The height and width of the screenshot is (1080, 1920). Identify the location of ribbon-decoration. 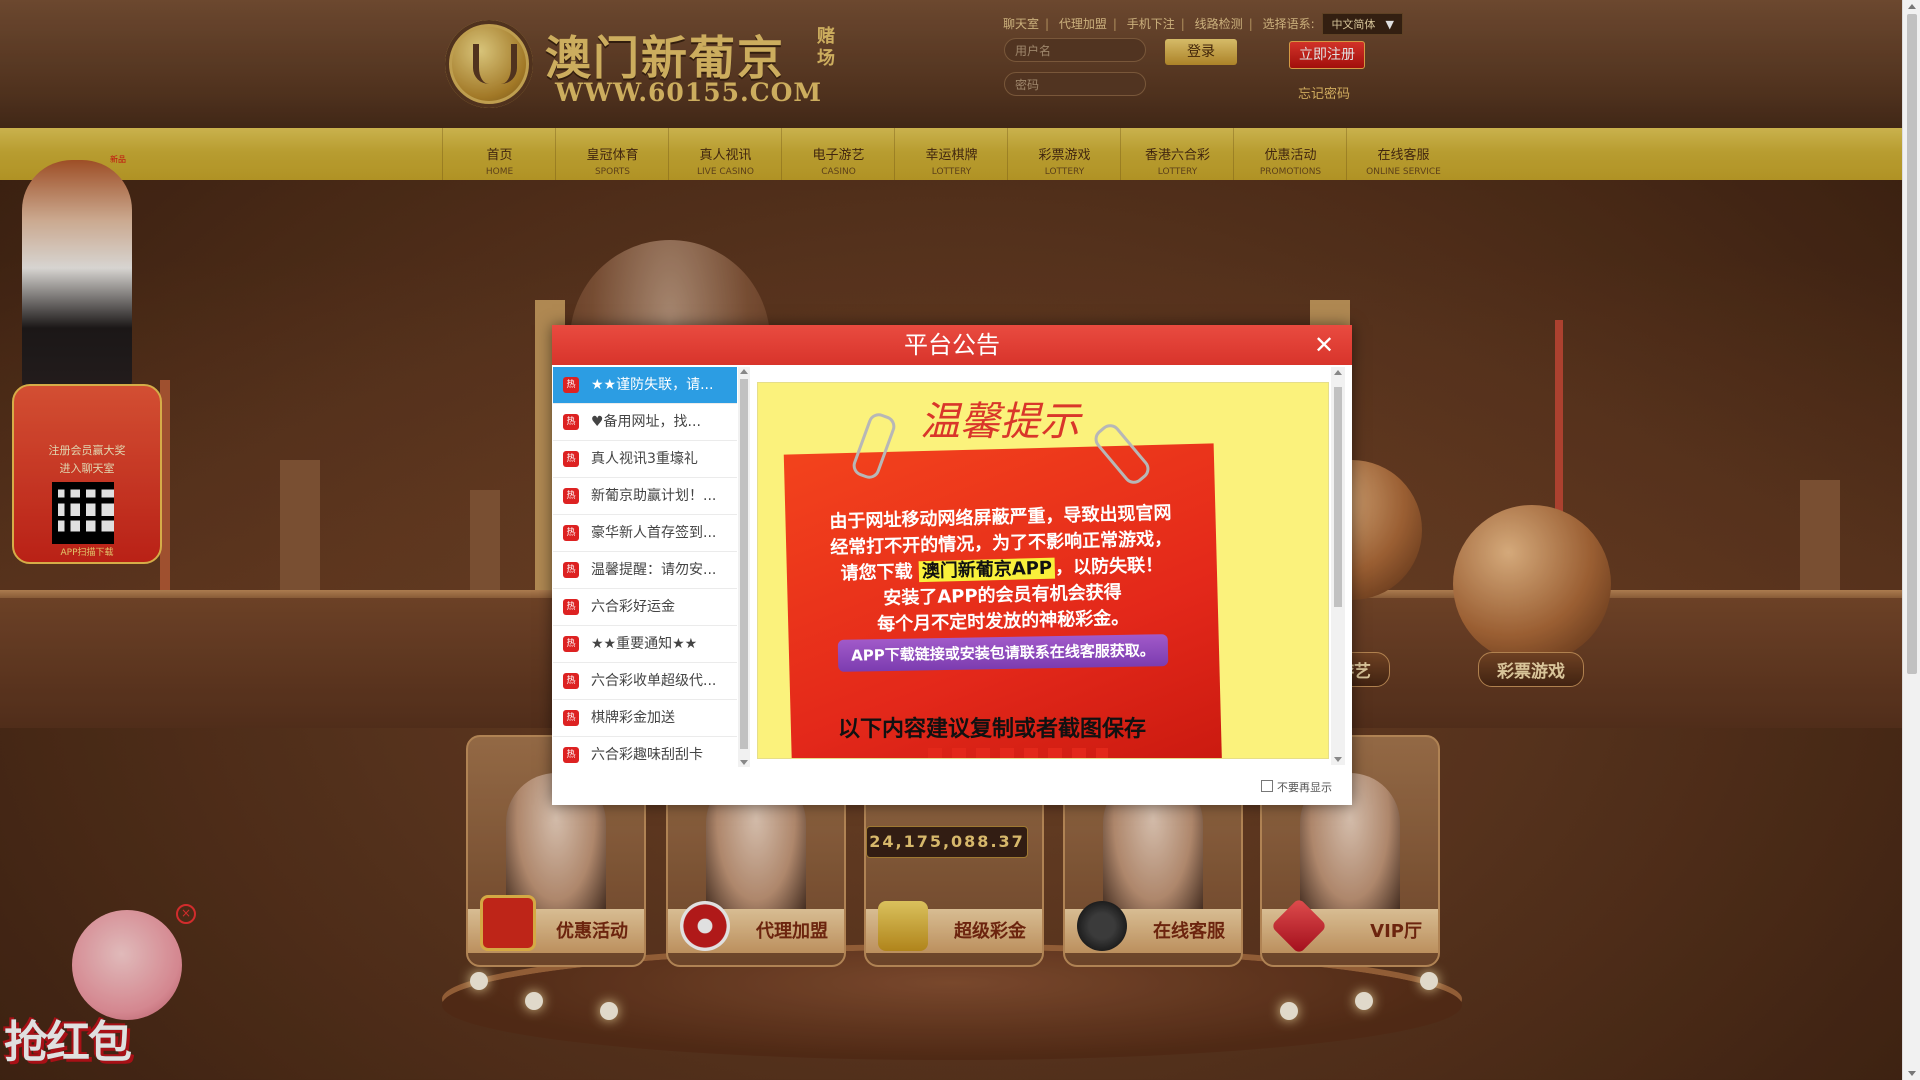
(1018, 753).